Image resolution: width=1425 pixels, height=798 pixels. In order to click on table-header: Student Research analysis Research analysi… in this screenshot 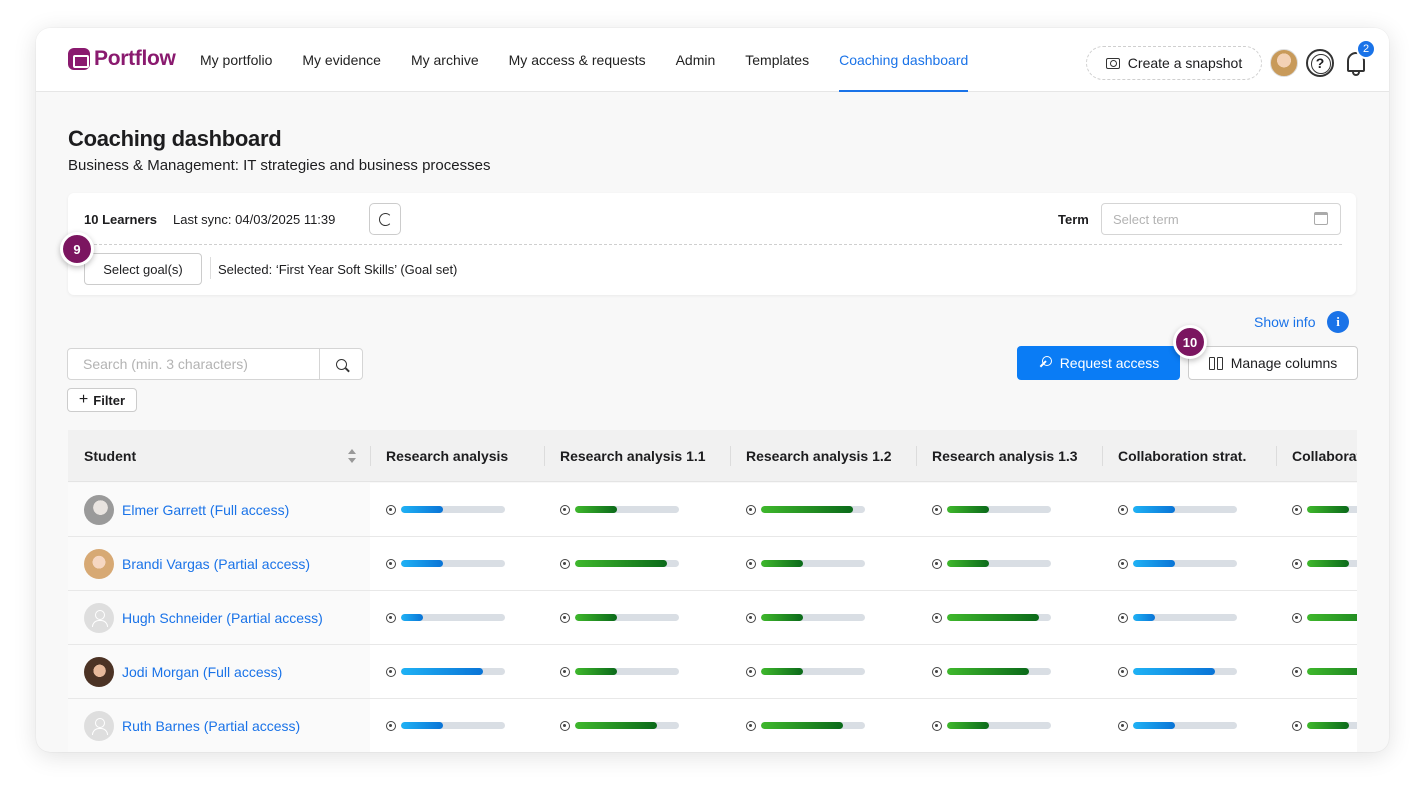, I will do `click(712, 456)`.